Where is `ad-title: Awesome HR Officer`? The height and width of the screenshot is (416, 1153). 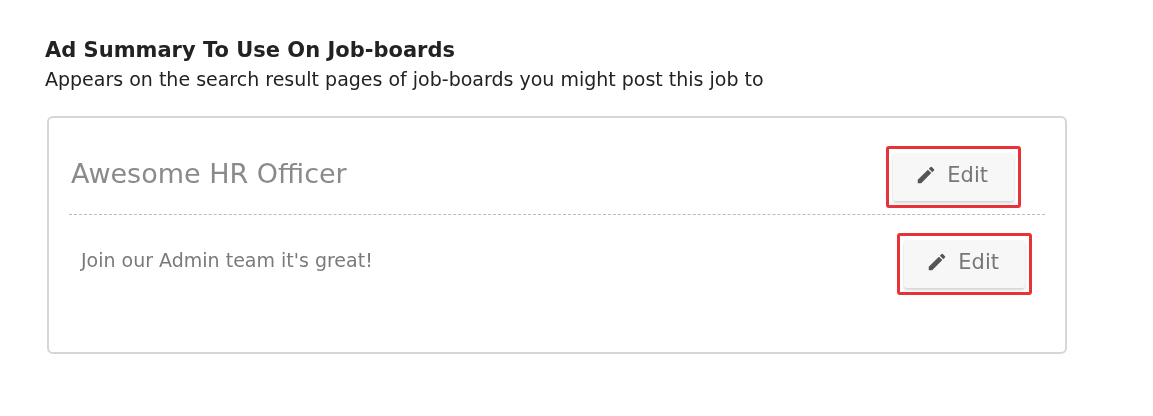 ad-title: Awesome HR Officer is located at coordinates (209, 173).